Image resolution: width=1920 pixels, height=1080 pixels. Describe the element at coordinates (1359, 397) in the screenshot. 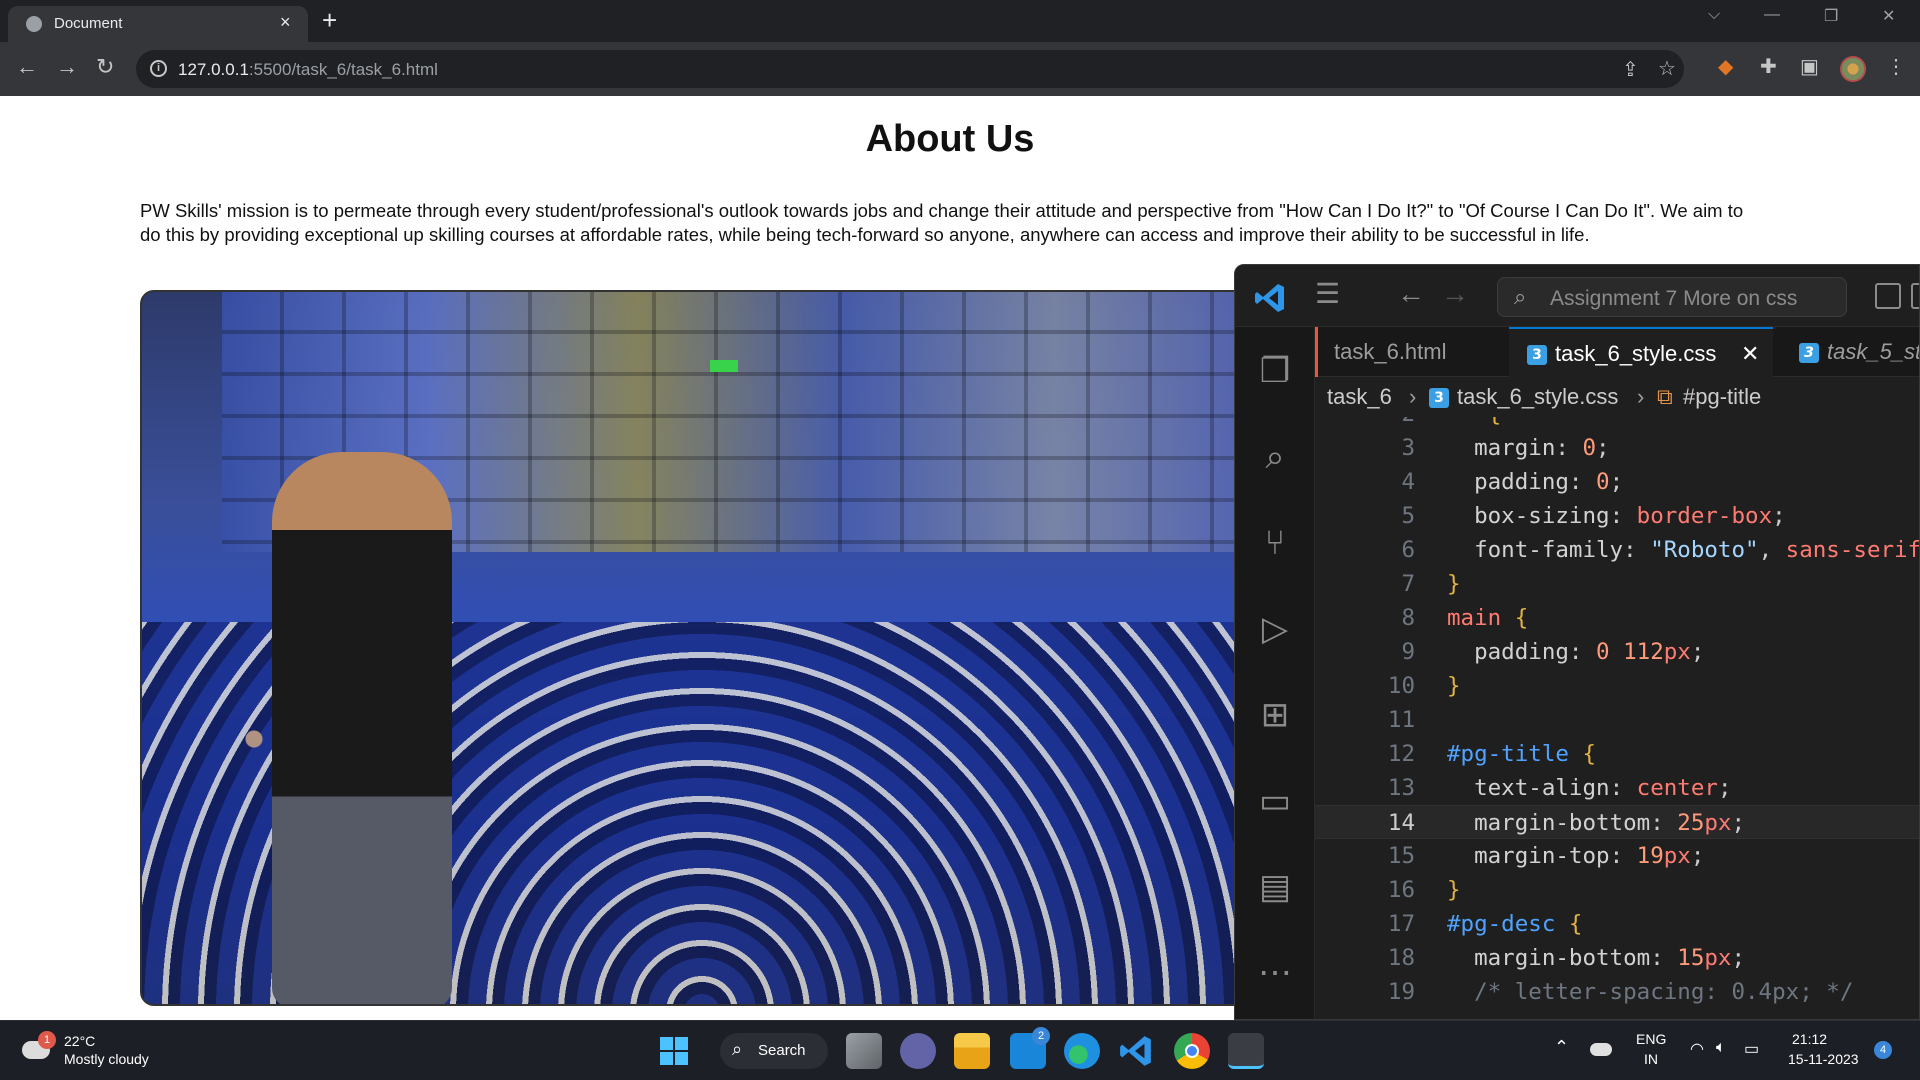

I see `breadcrumb-folder: task_6` at that location.